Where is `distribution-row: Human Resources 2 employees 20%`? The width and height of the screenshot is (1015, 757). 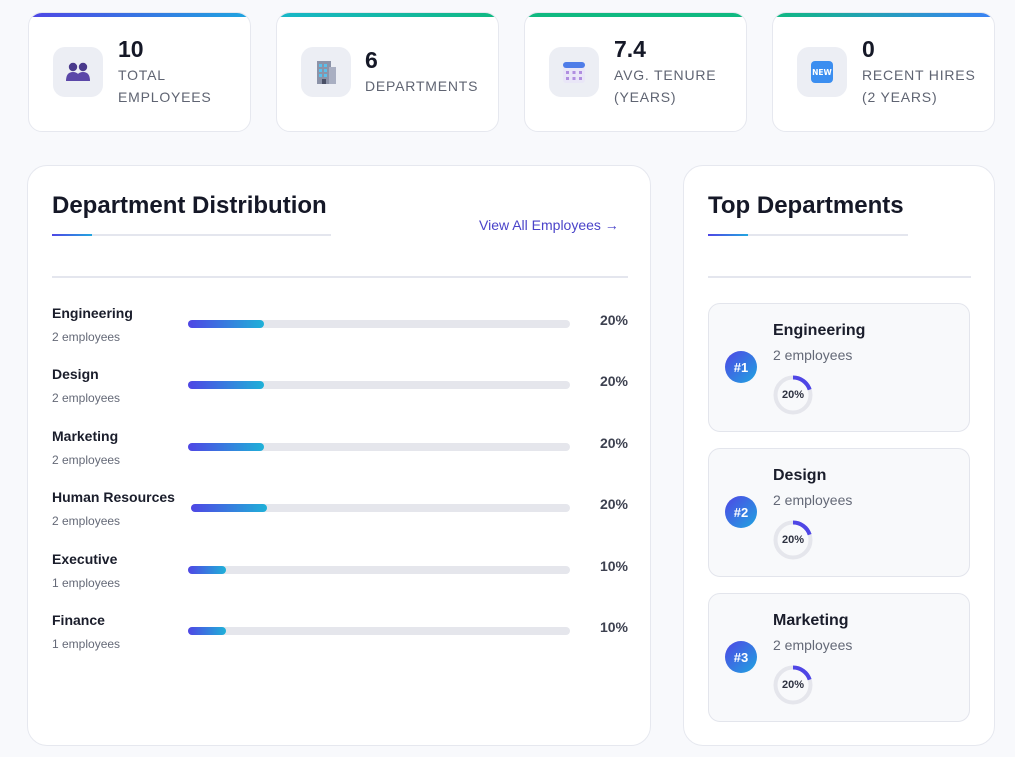
distribution-row: Human Resources 2 employees 20% is located at coordinates (340, 511).